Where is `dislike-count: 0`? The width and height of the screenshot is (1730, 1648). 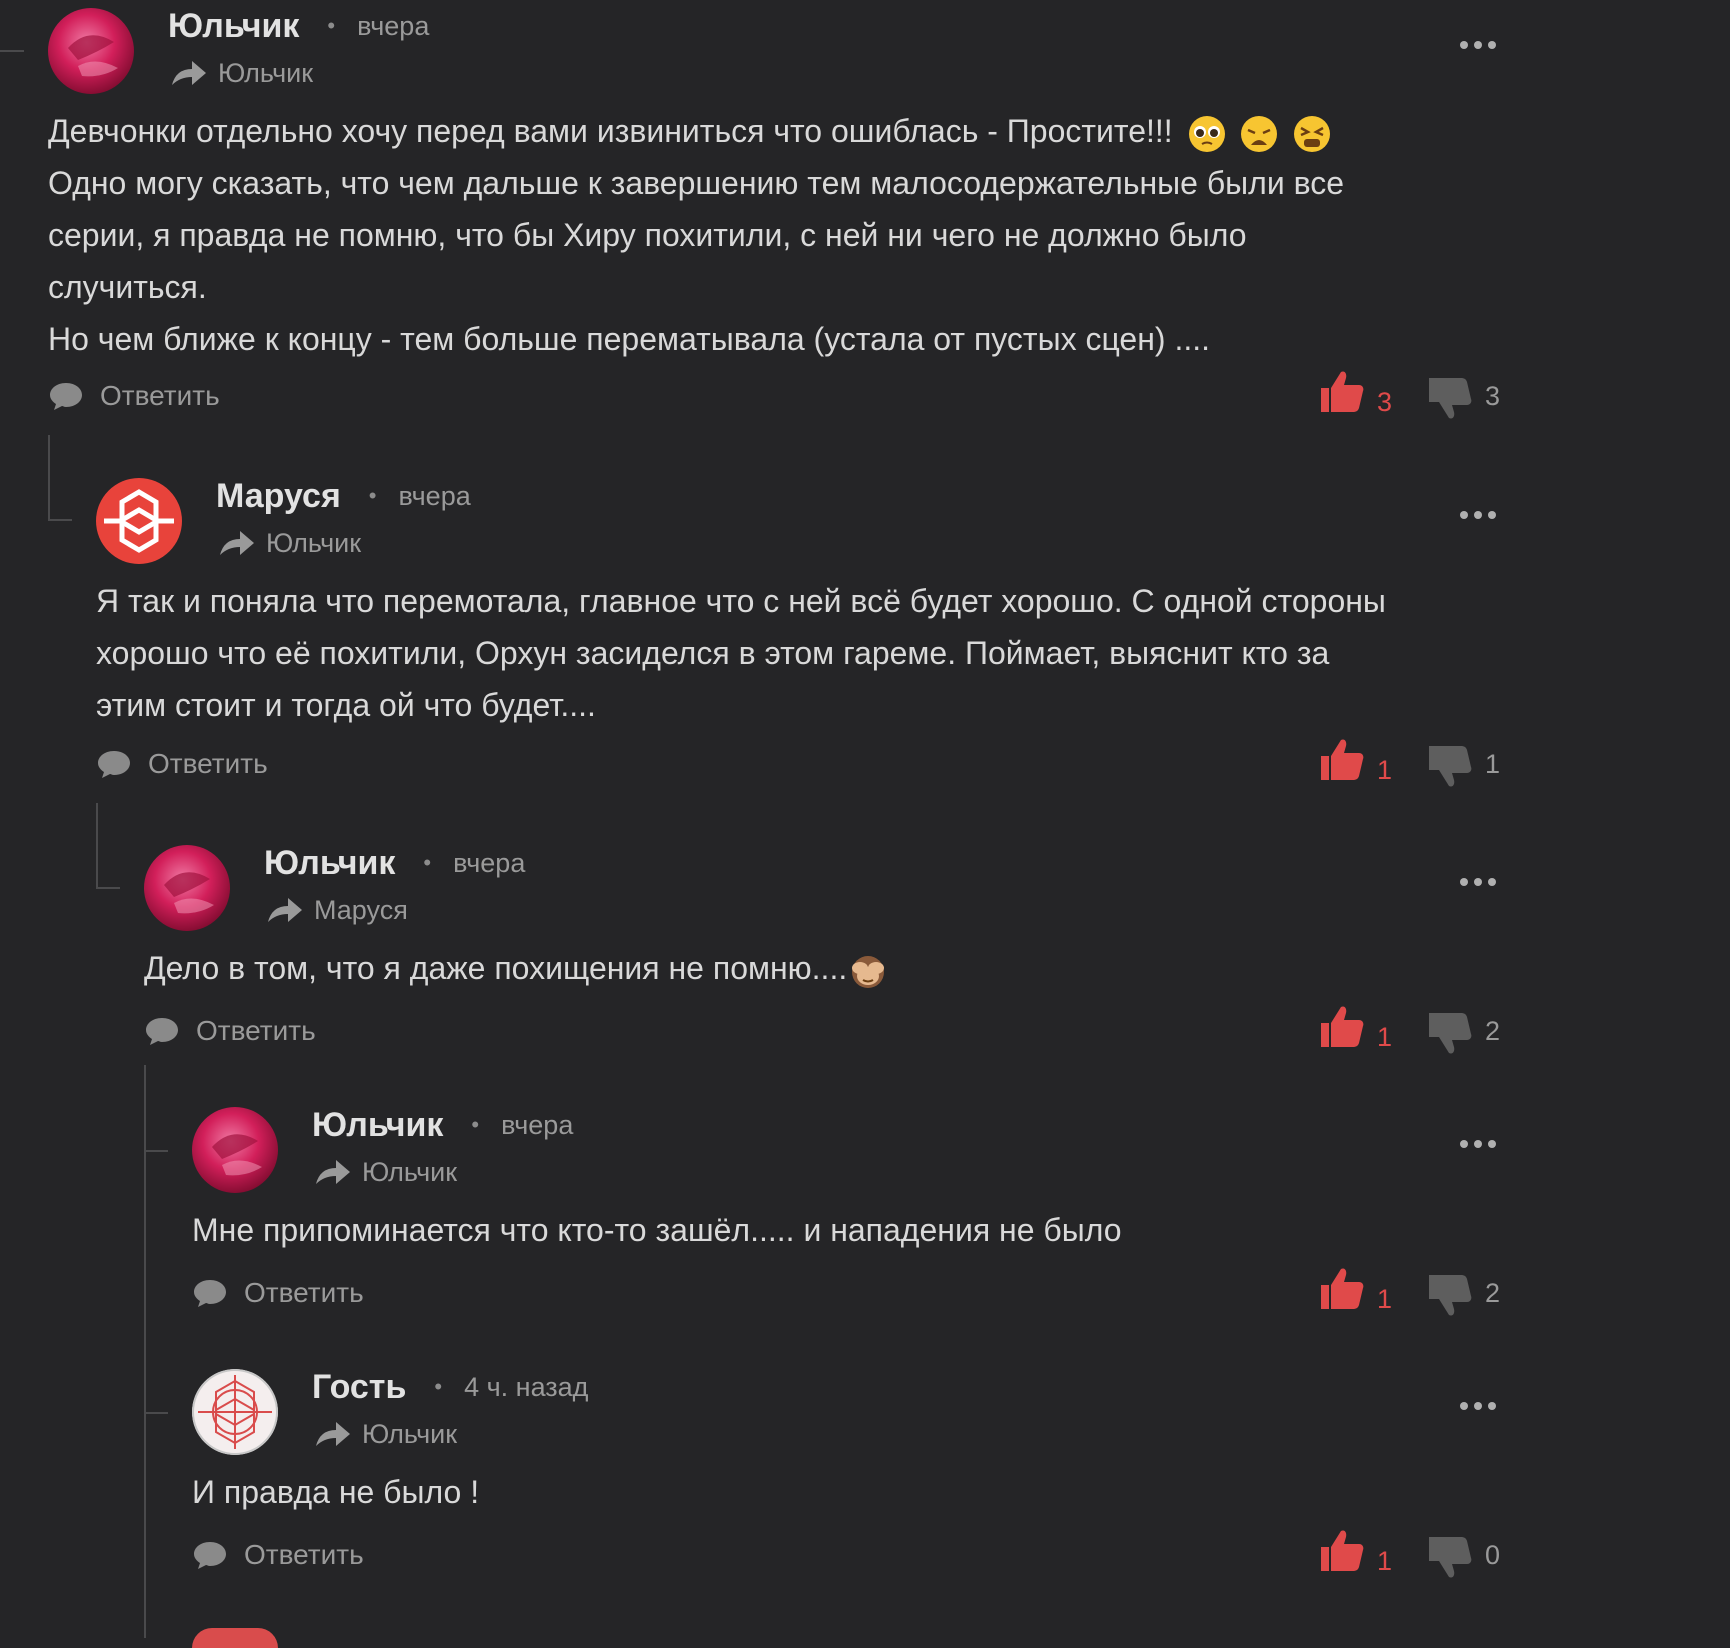
dislike-count: 0 is located at coordinates (1492, 1555).